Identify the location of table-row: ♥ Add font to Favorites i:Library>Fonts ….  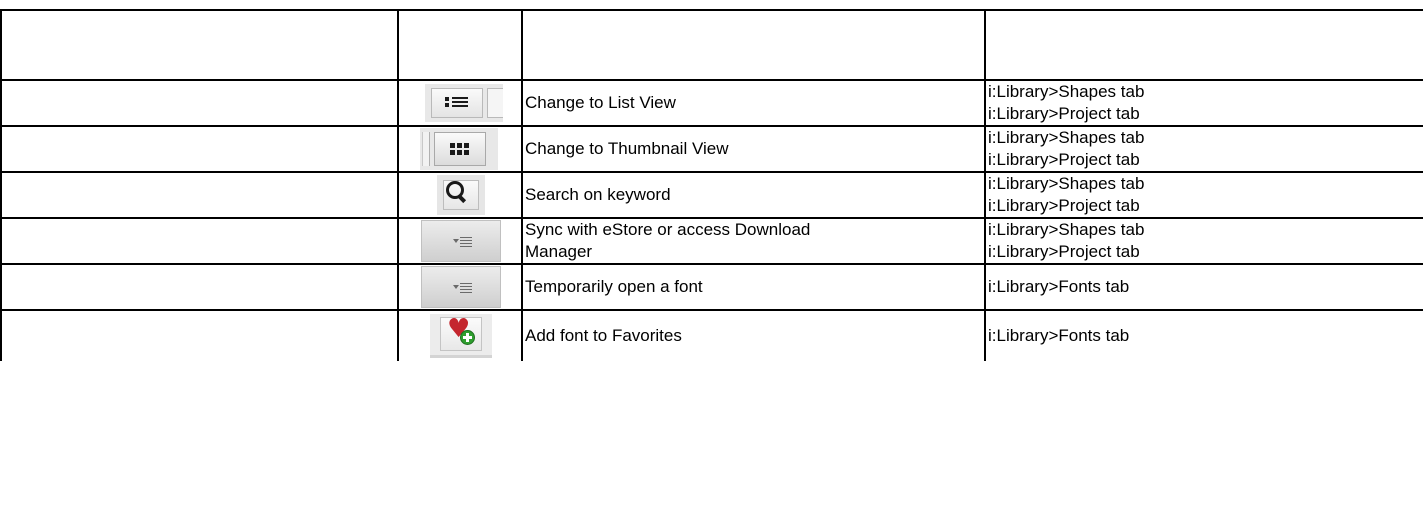
(711, 335).